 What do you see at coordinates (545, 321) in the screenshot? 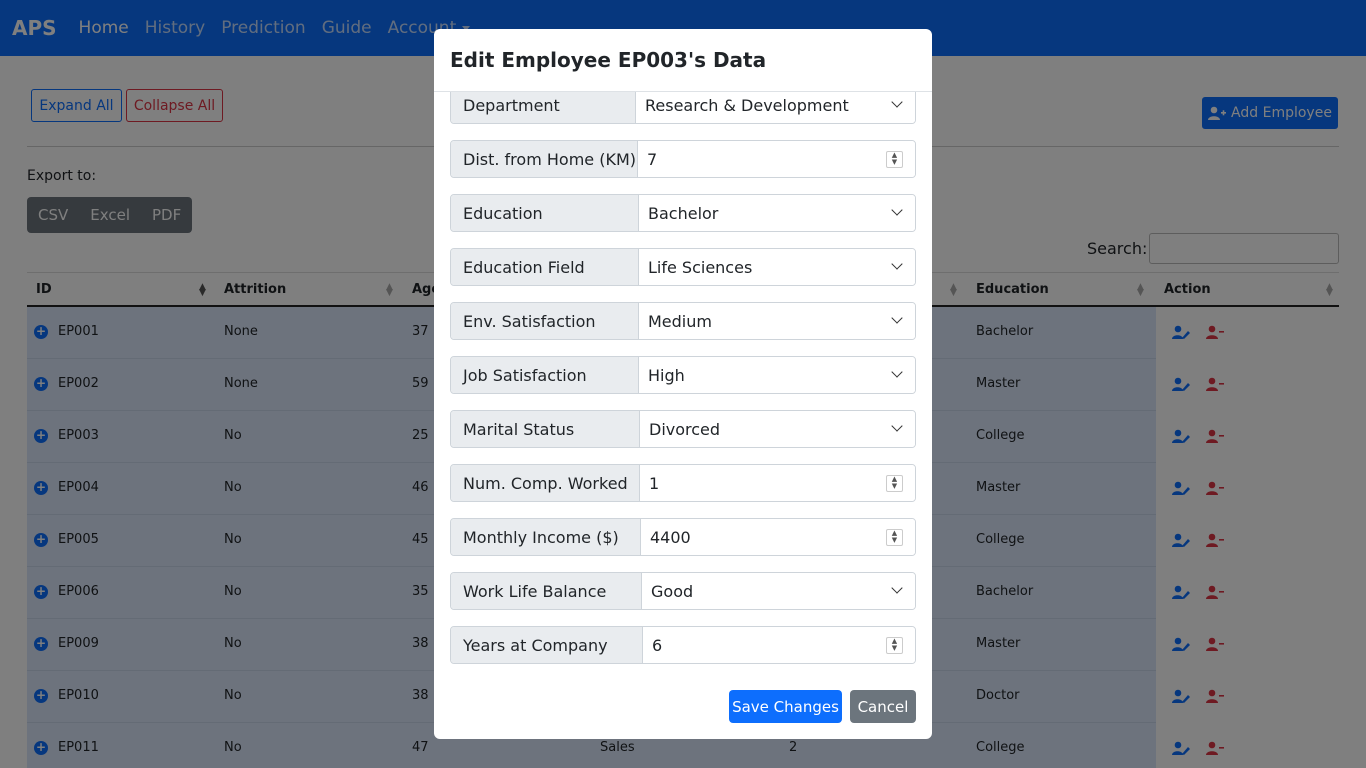
I see `field-label: Env. Satisfaction` at bounding box center [545, 321].